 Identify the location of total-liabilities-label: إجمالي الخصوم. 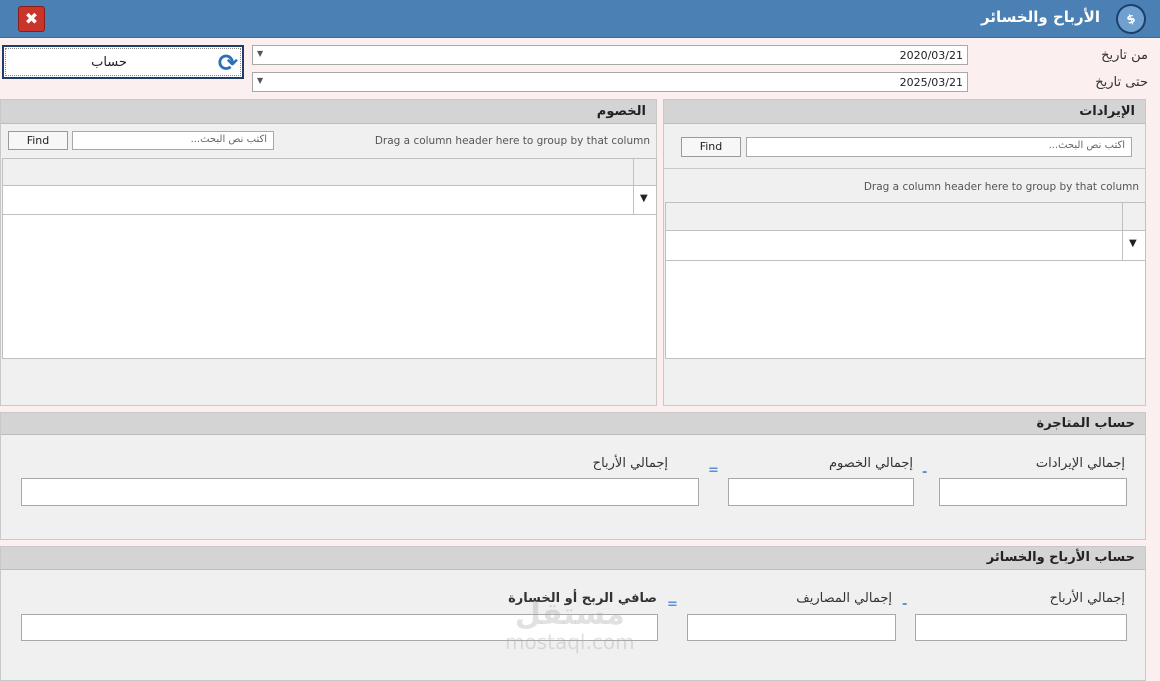
(870, 463).